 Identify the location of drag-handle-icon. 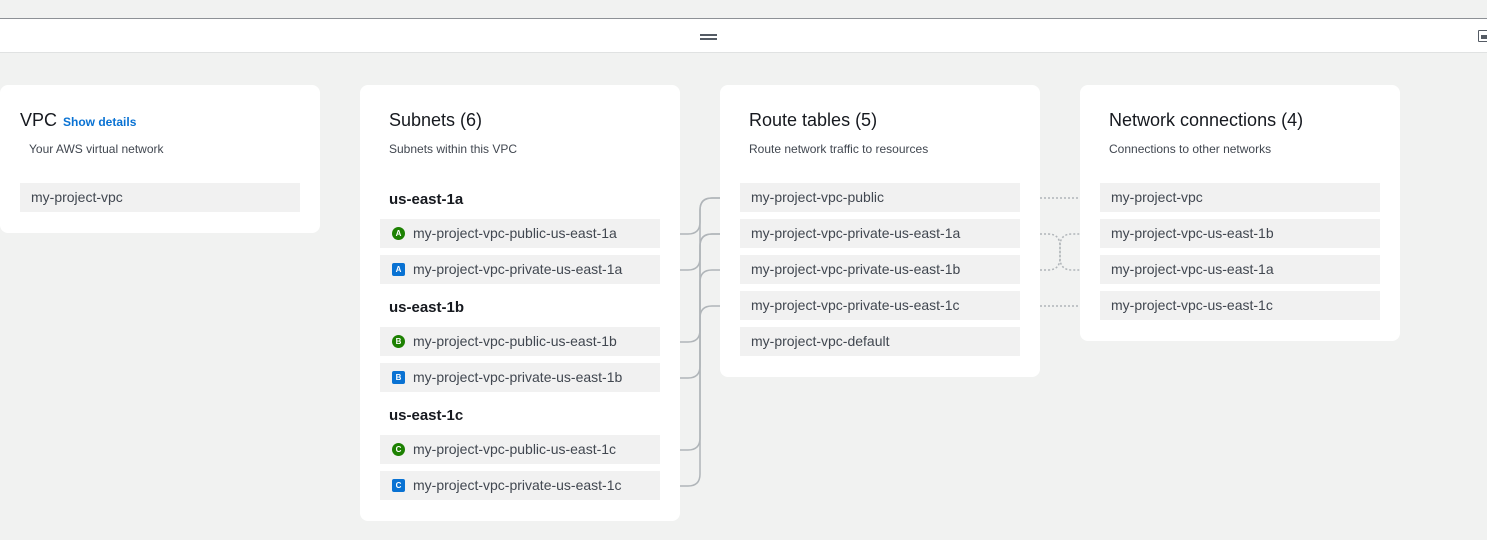
(709, 37).